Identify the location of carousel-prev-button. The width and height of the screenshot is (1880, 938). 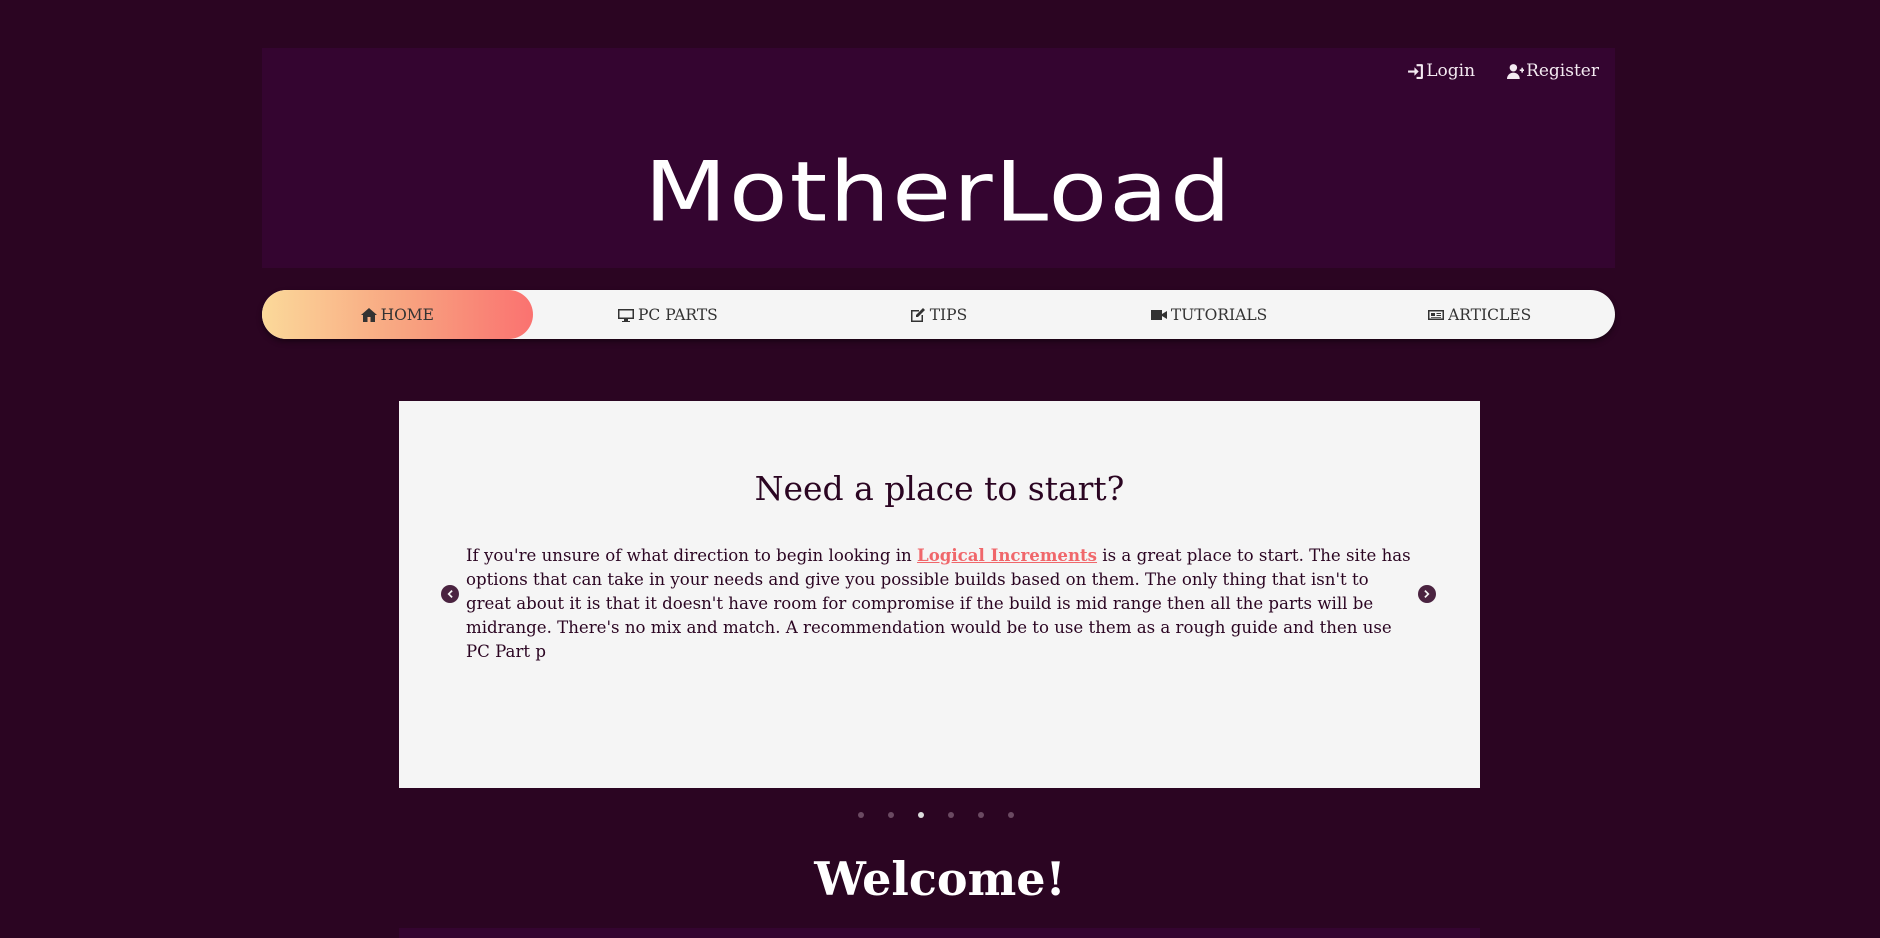
(450, 594).